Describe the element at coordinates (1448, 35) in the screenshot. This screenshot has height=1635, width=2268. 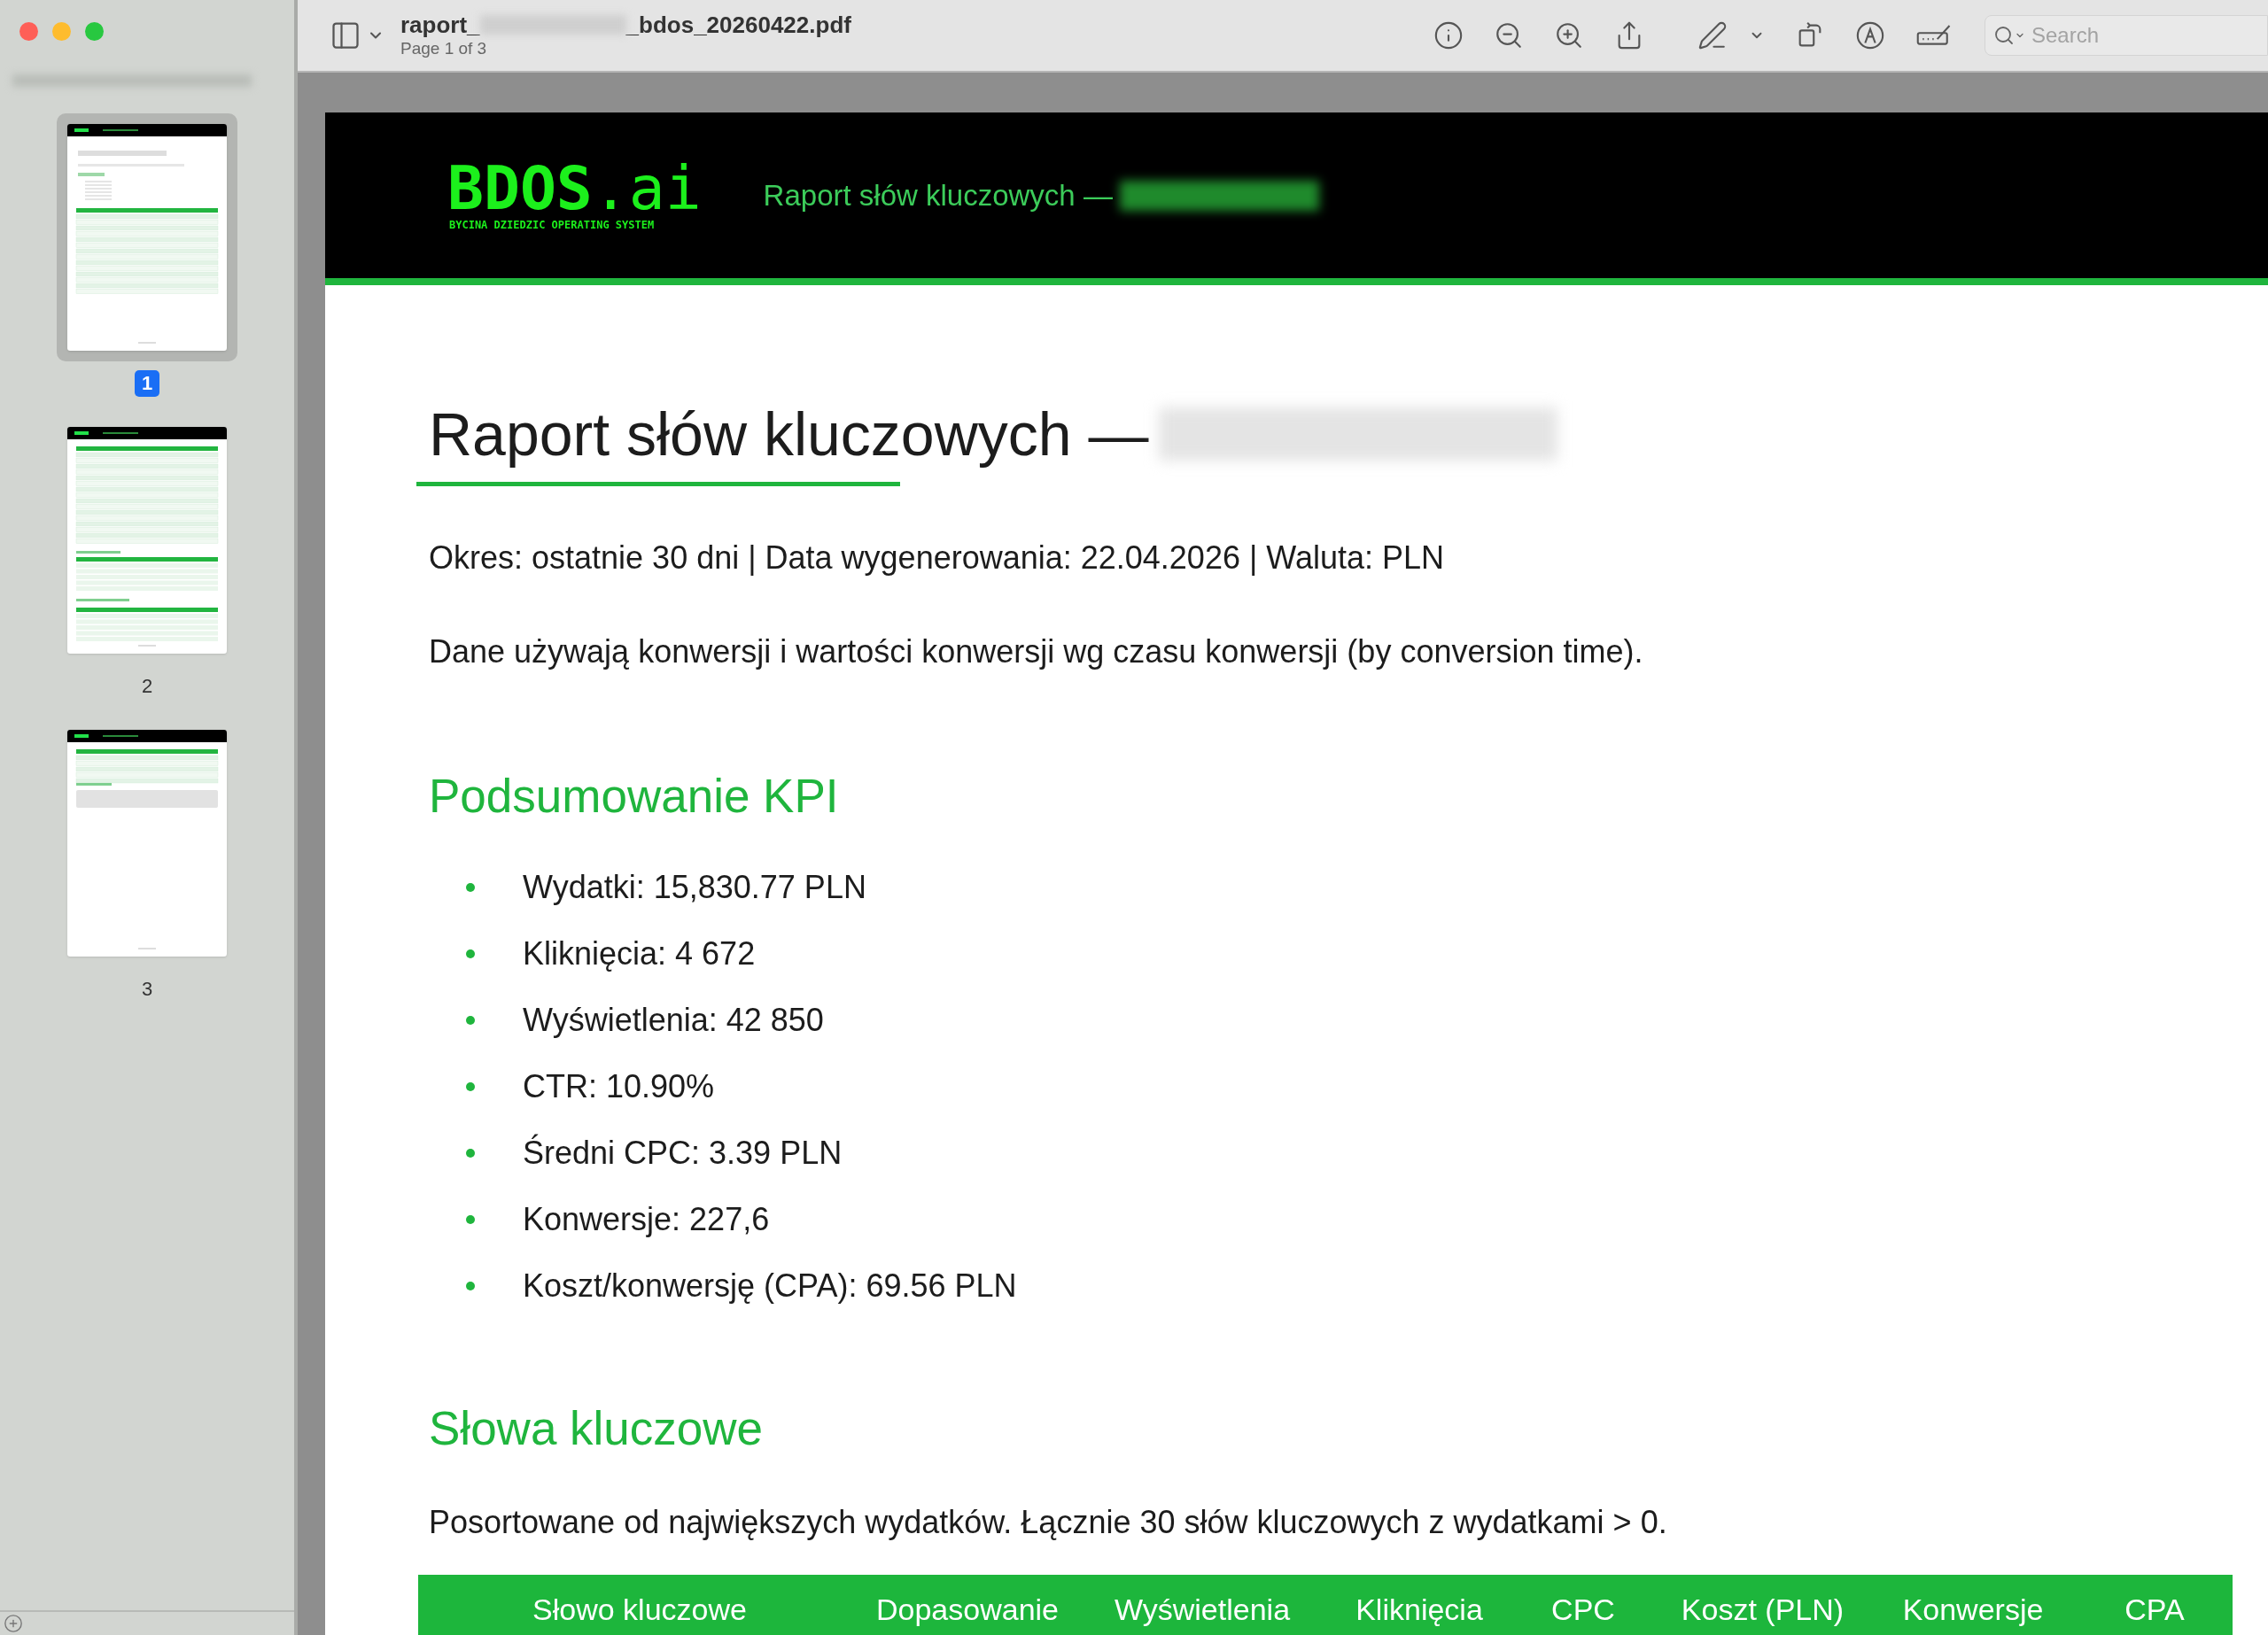
I see `info-icon` at that location.